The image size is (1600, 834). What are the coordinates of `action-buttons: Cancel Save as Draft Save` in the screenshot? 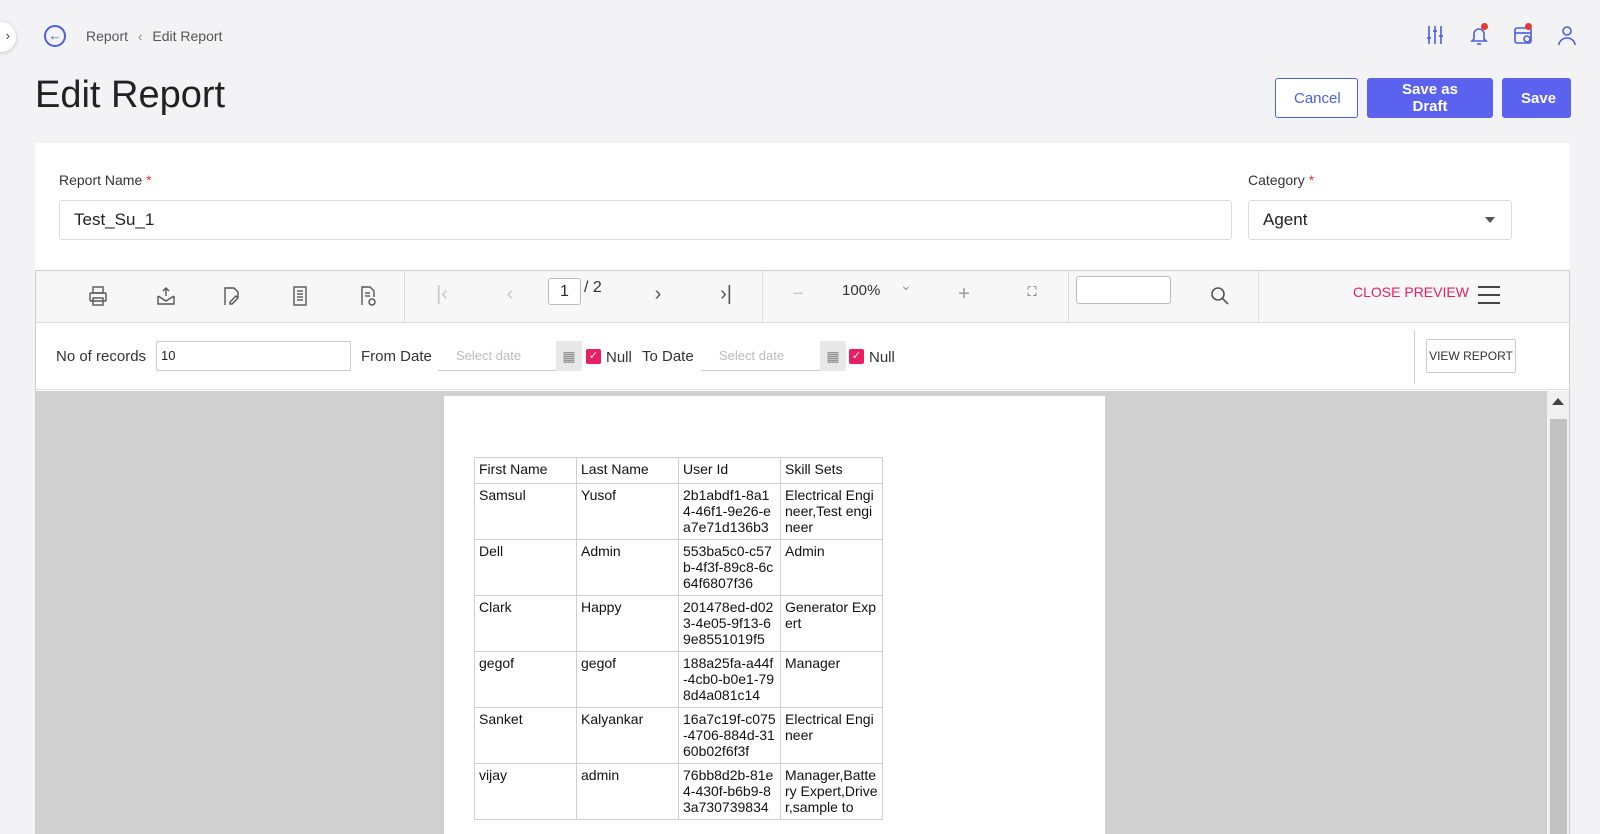 It's located at (1423, 98).